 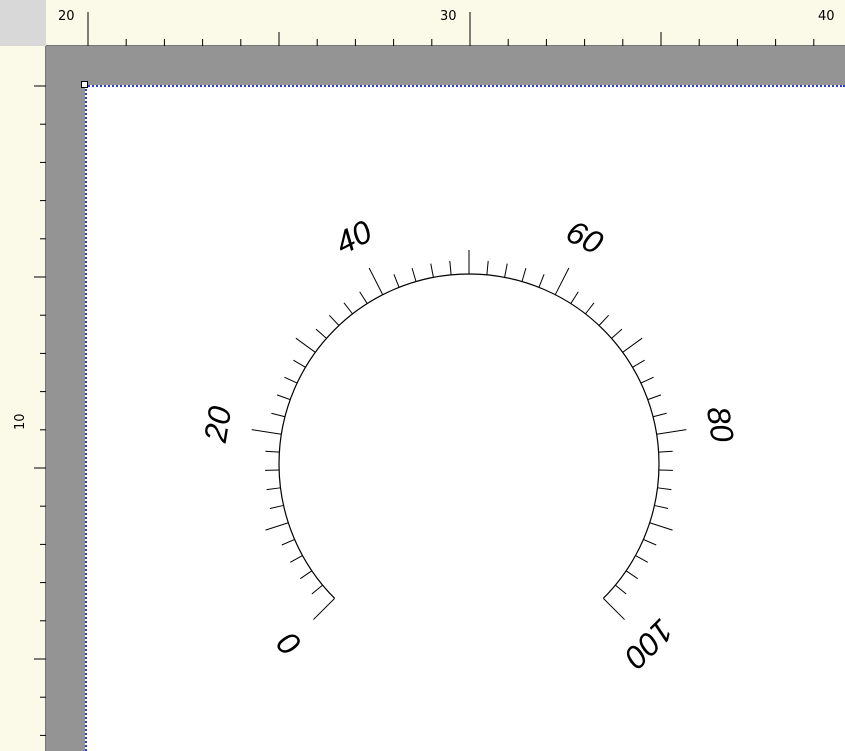 I want to click on gauge-label-100: 100, so click(x=648, y=643).